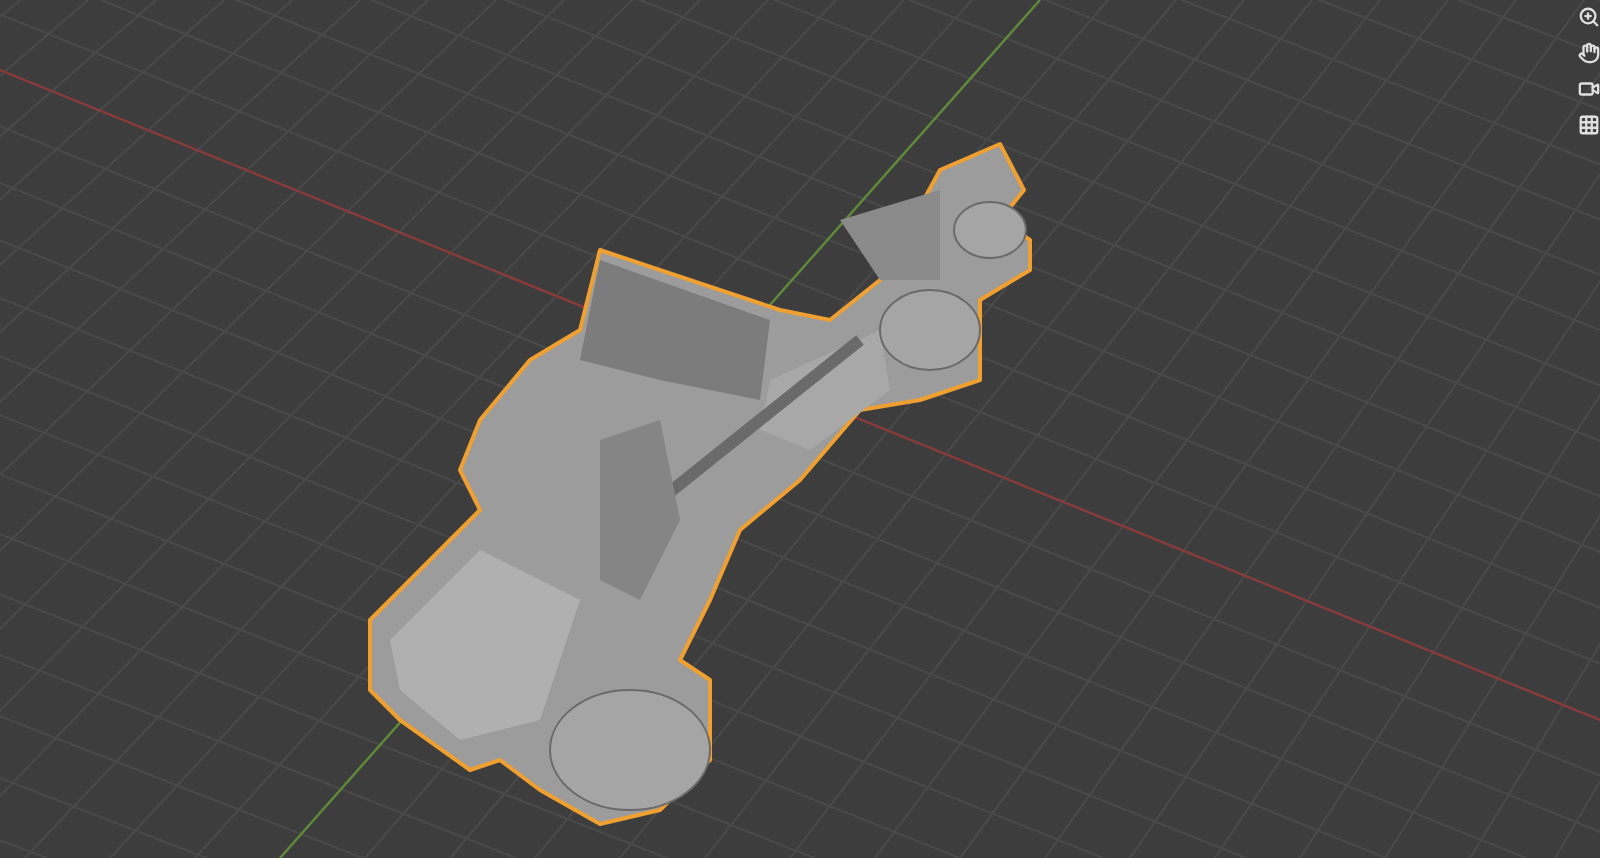  I want to click on camera-icon, so click(1588, 88).